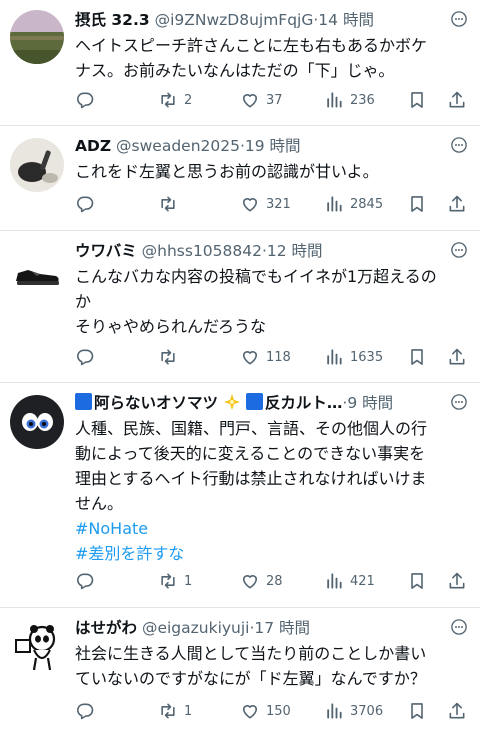  Describe the element at coordinates (251, 428) in the screenshot. I see `post-line: 人種、民族、国籍、門戸、言語、その他個人の行` at that location.